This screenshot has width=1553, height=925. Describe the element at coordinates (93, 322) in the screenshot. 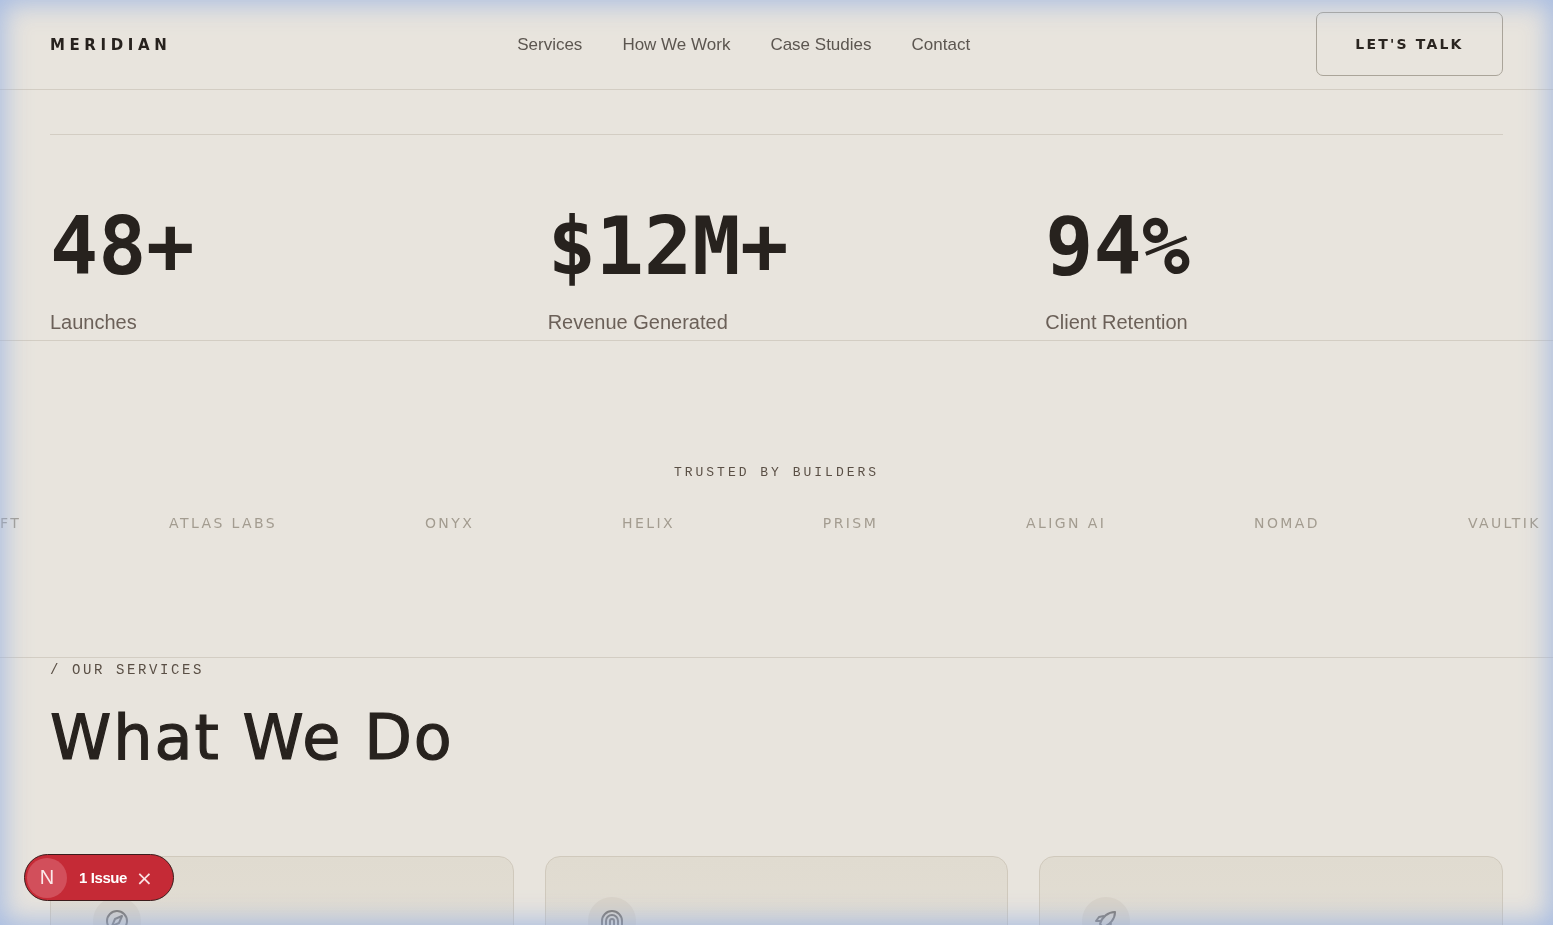

I see `stat-label: Launches` at that location.